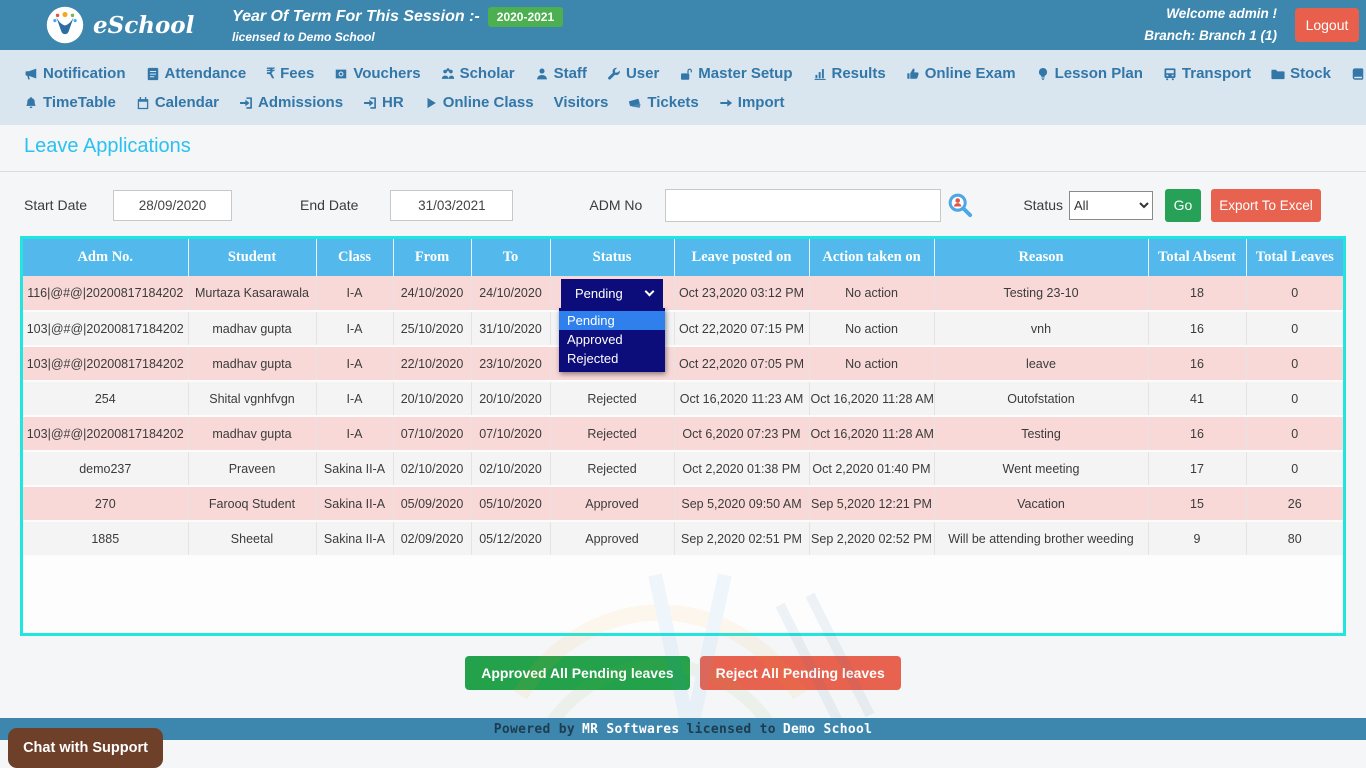 The image size is (1366, 768). Describe the element at coordinates (511, 504) in the screenshot. I see `cell-to: 05/10/2020` at that location.